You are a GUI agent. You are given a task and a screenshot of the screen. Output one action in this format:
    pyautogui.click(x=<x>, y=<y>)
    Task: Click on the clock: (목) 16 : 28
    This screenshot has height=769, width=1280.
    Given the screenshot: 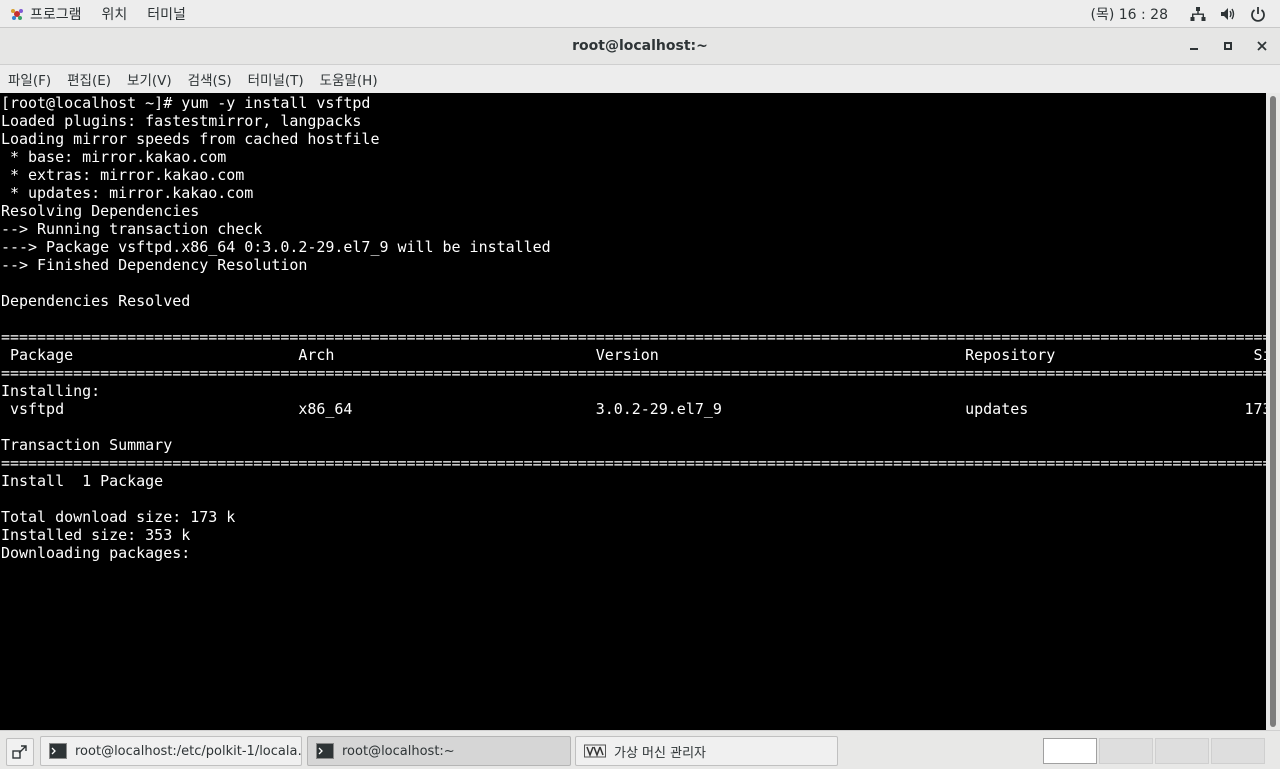 What is the action you would take?
    pyautogui.click(x=1129, y=14)
    